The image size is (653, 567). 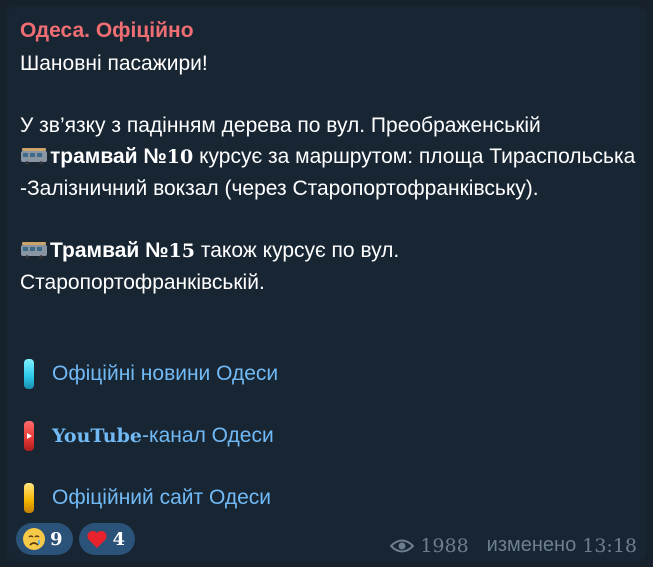 What do you see at coordinates (107, 31) in the screenshot?
I see `channel-name: Одеса. Офіційно` at bounding box center [107, 31].